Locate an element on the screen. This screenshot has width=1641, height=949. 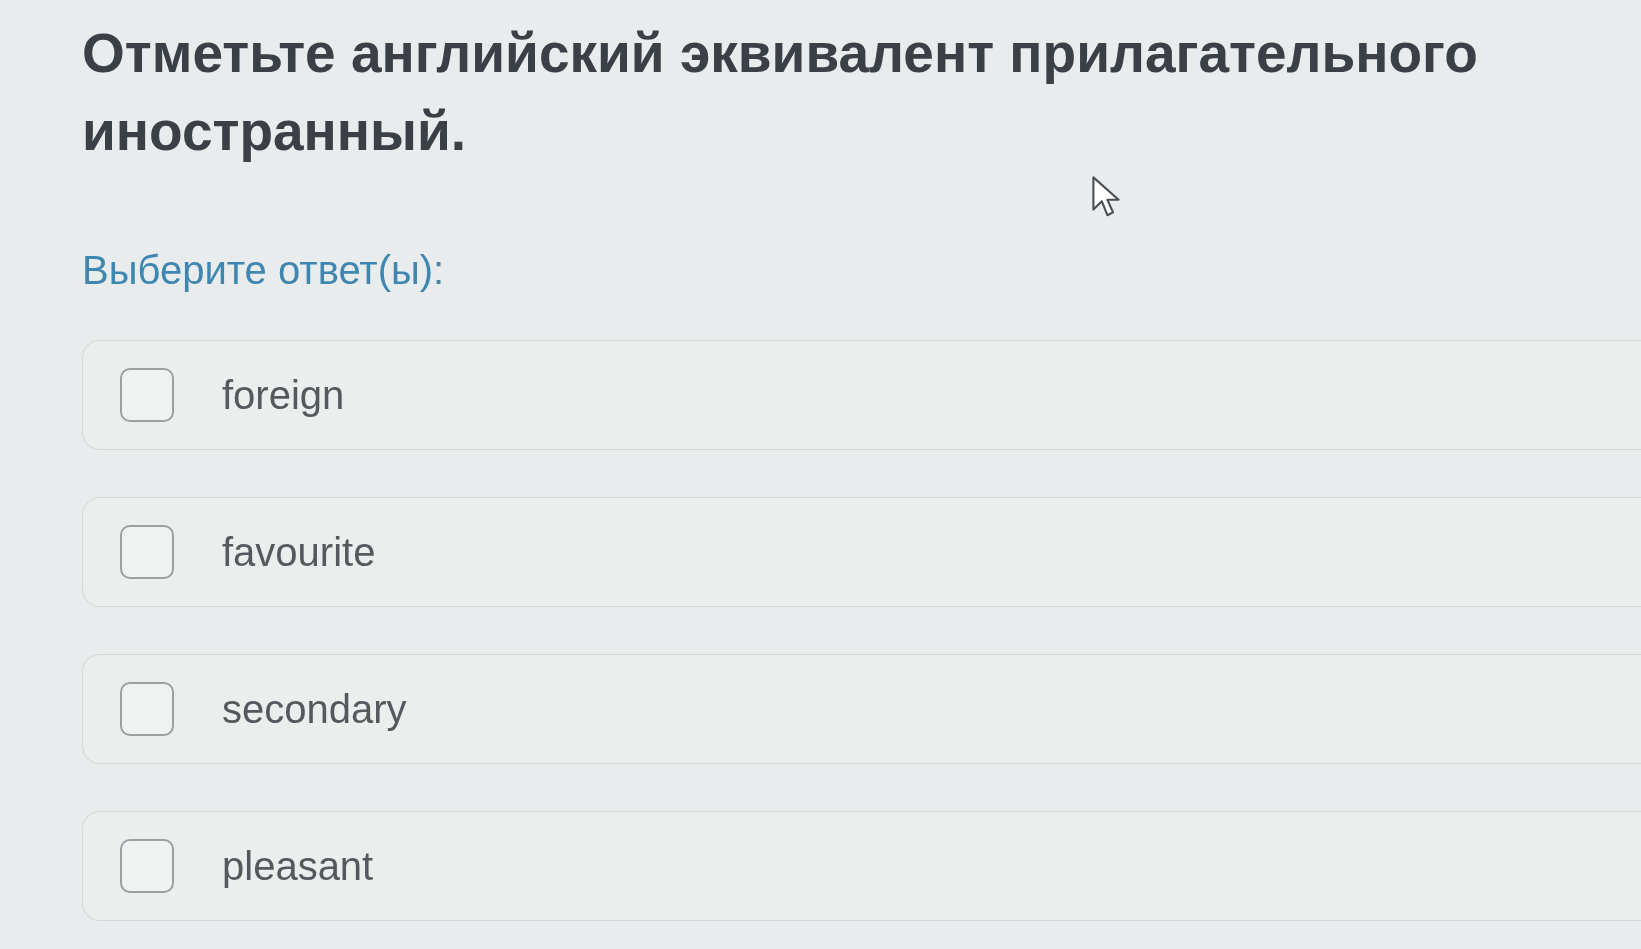
option-label: secondary is located at coordinates (314, 709).